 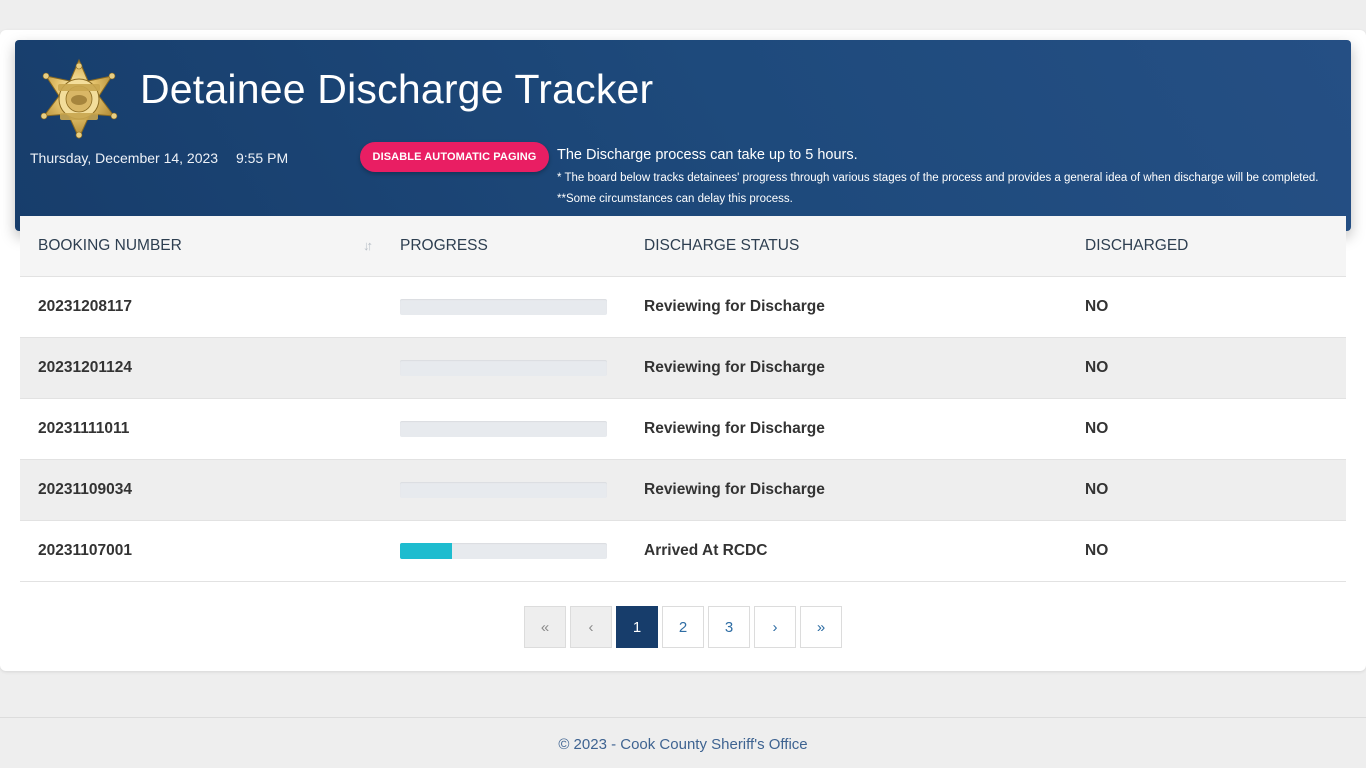 What do you see at coordinates (201, 551) in the screenshot?
I see `booking-number-cell: 20231107001` at bounding box center [201, 551].